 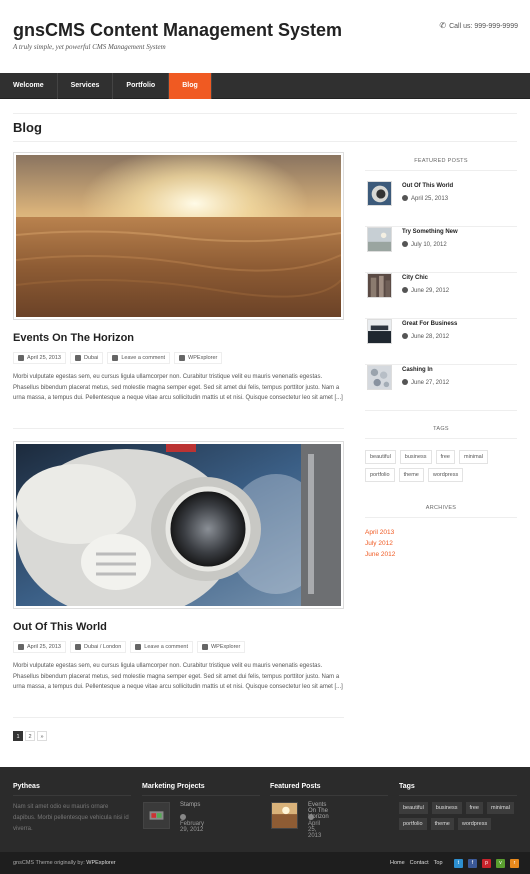 I want to click on featured-item: Try Something New July 10, 2012, so click(x=441, y=250).